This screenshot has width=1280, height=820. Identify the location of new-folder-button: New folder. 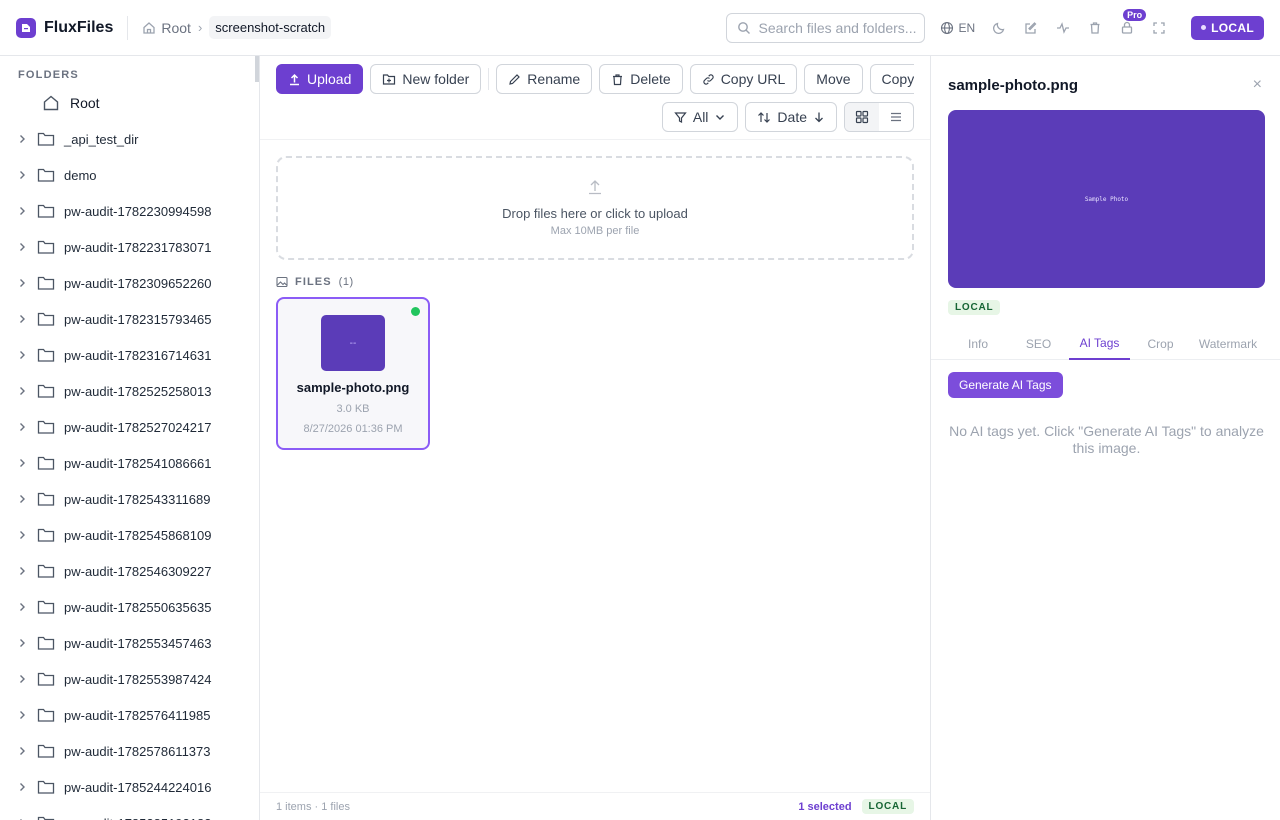
(426, 79).